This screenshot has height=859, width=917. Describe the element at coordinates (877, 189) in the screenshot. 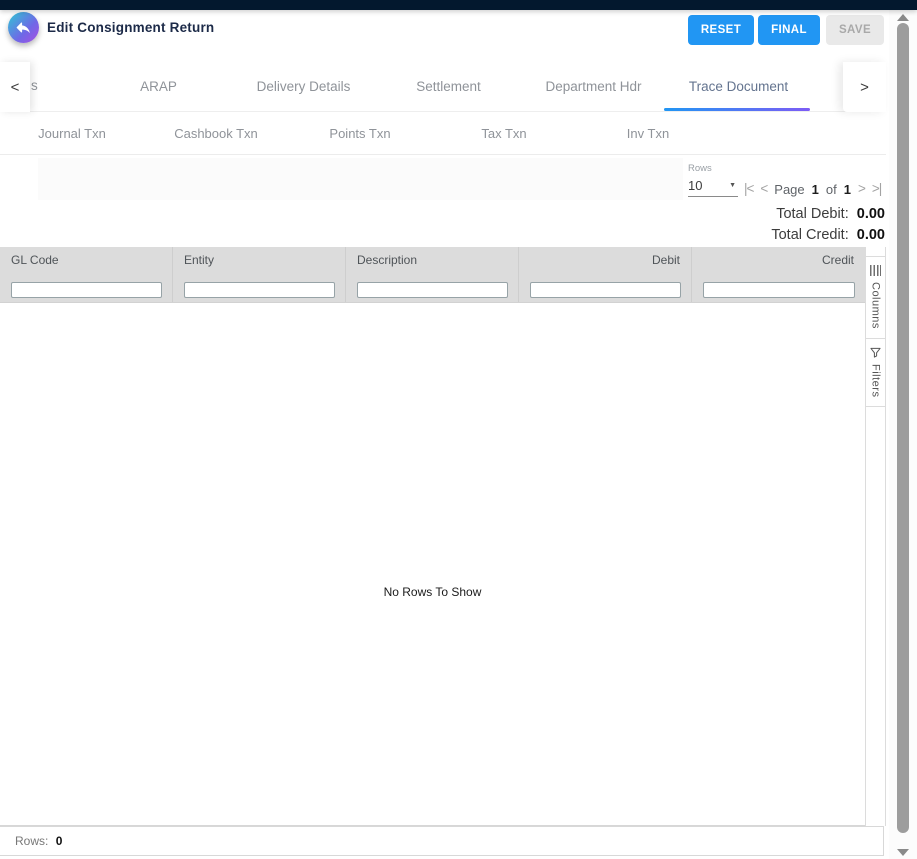

I see `last-page-button: >|` at that location.